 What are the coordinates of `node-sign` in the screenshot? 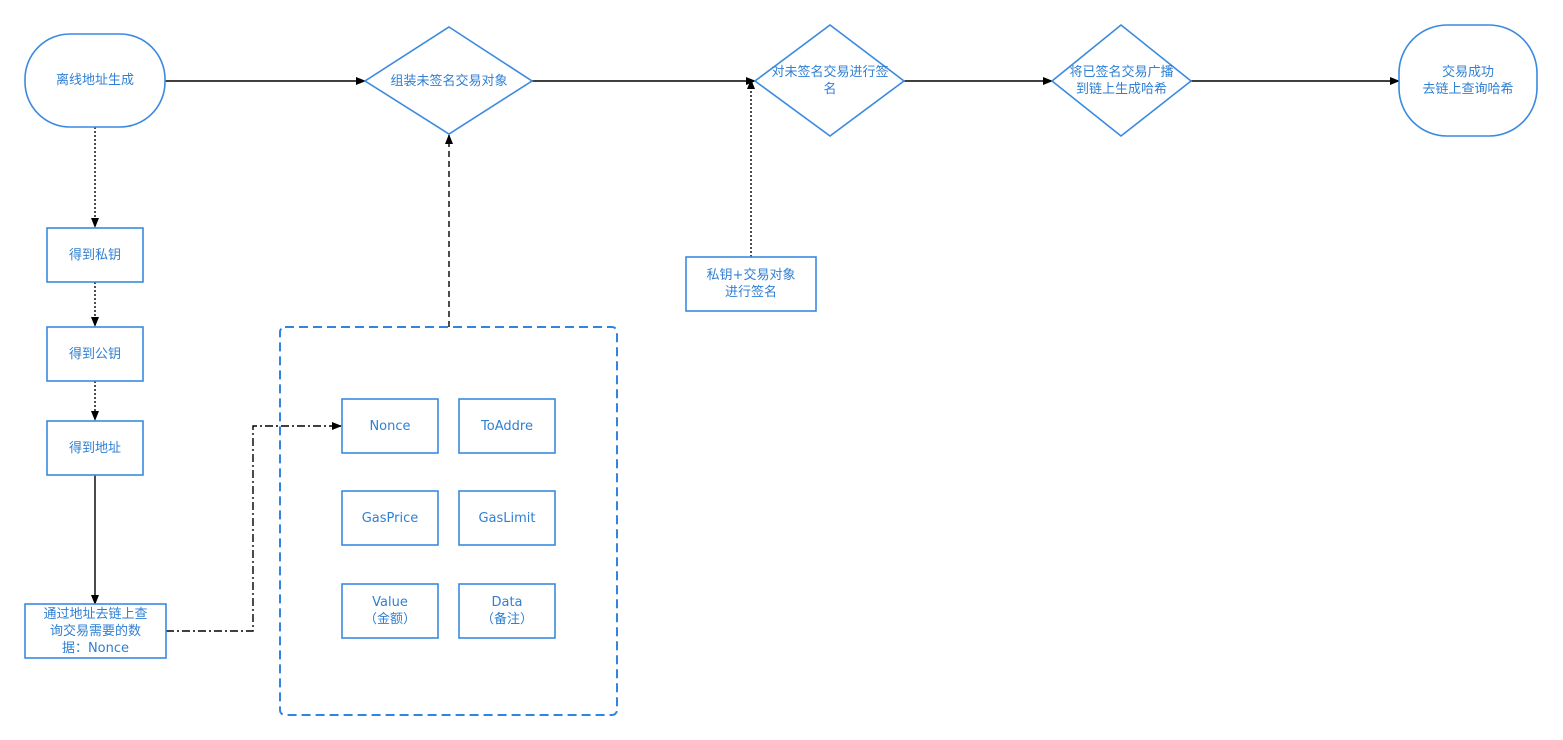 It's located at (829, 80).